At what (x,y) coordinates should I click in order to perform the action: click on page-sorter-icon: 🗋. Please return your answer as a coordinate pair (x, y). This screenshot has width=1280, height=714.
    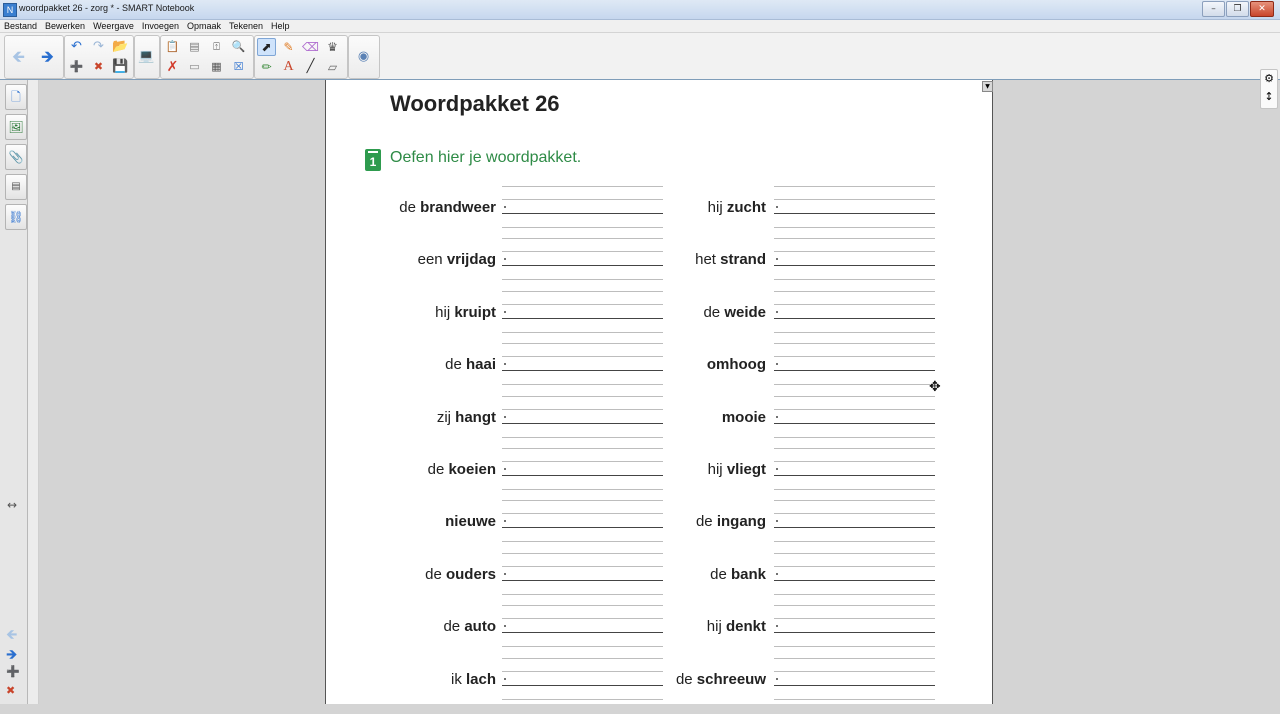
    Looking at the image, I should click on (16, 97).